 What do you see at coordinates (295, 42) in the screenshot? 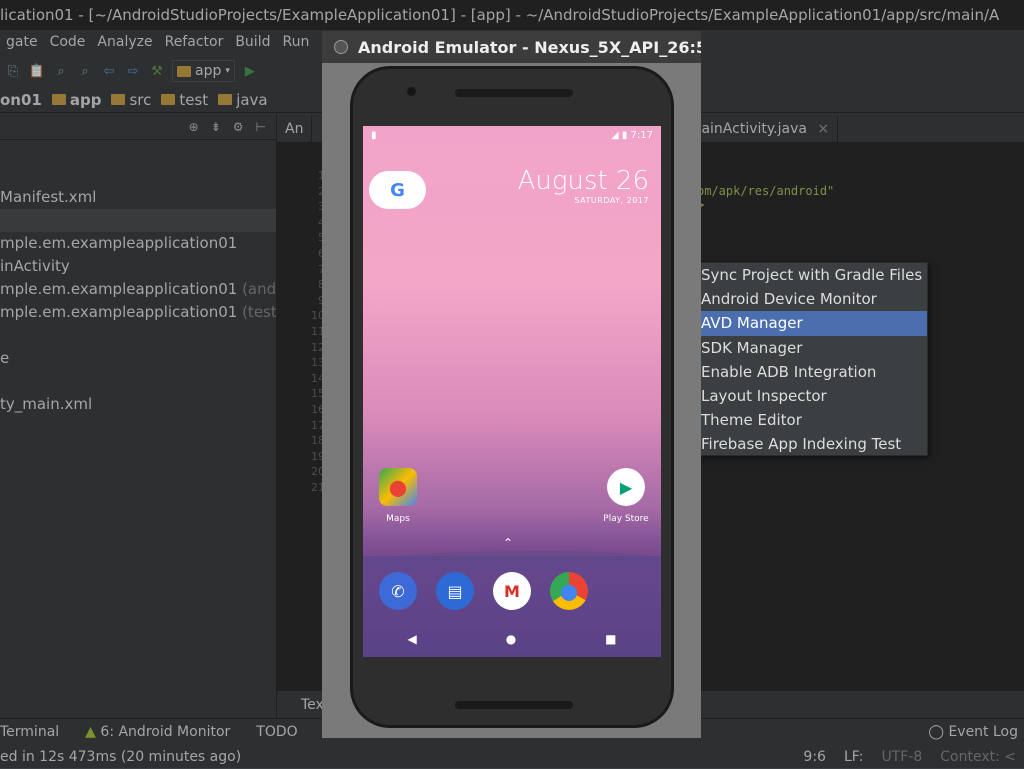
I see `menu-run: Run` at bounding box center [295, 42].